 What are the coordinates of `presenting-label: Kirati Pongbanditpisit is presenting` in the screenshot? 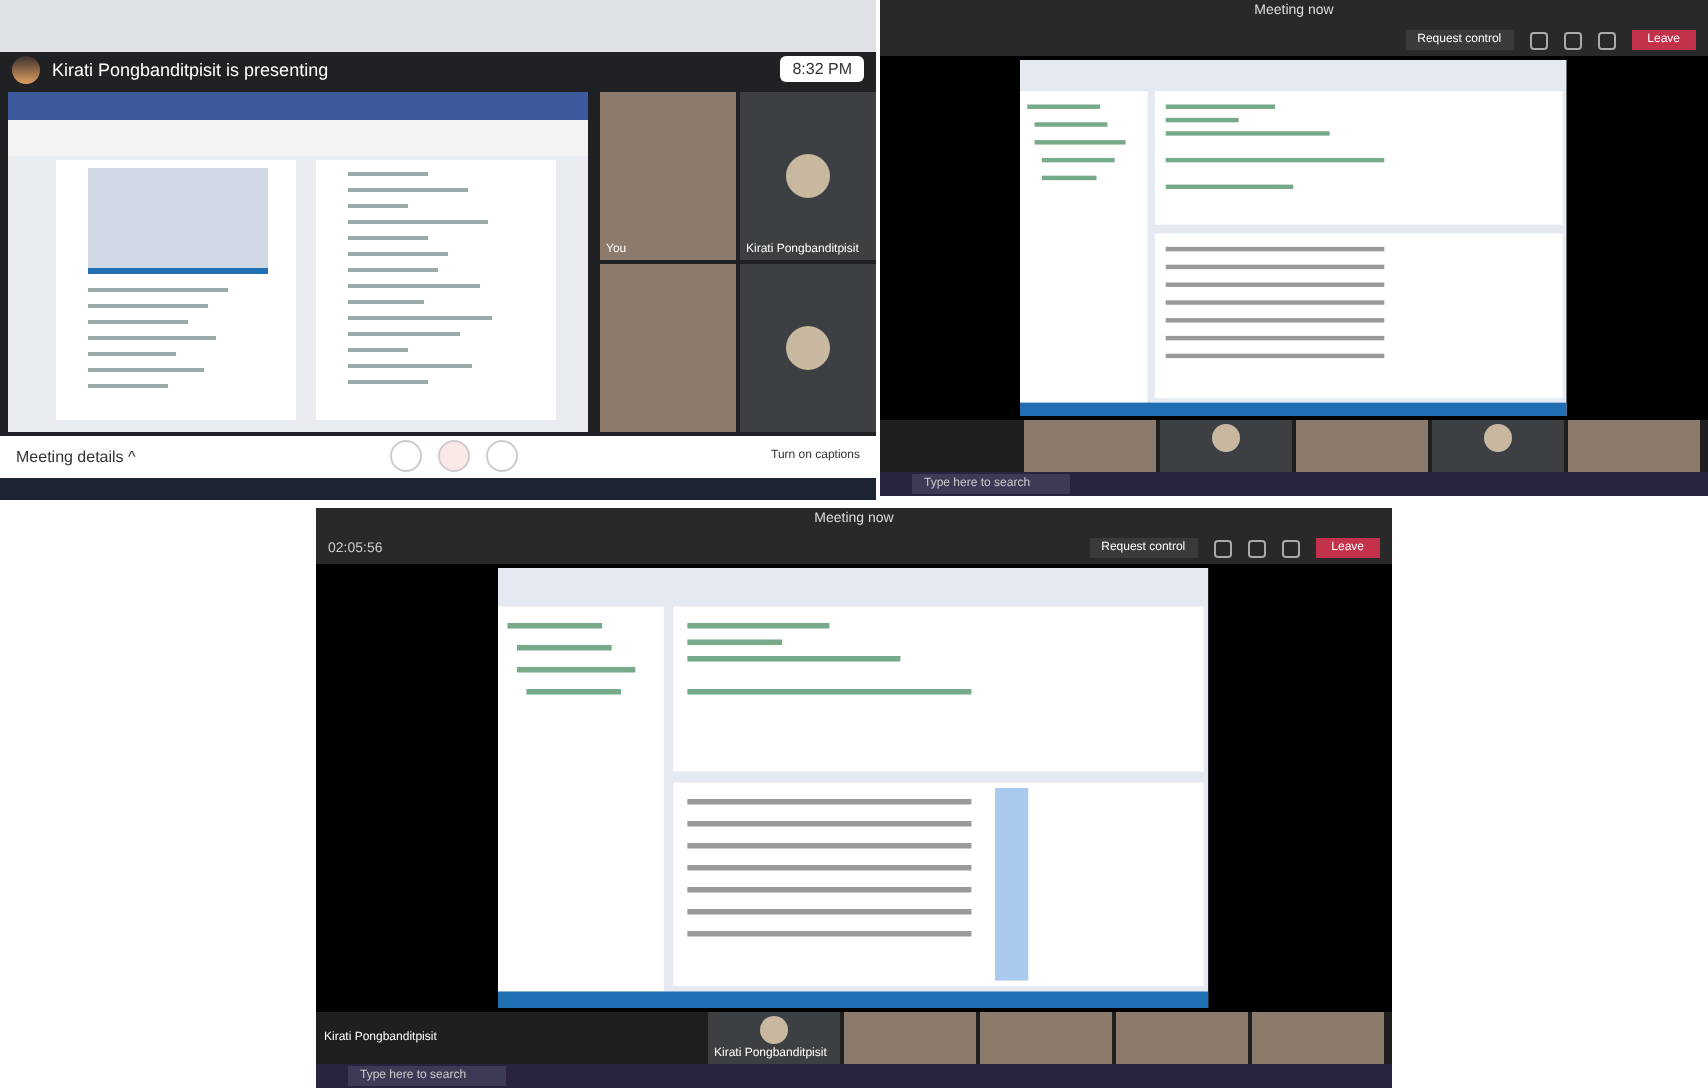 It's located at (190, 69).